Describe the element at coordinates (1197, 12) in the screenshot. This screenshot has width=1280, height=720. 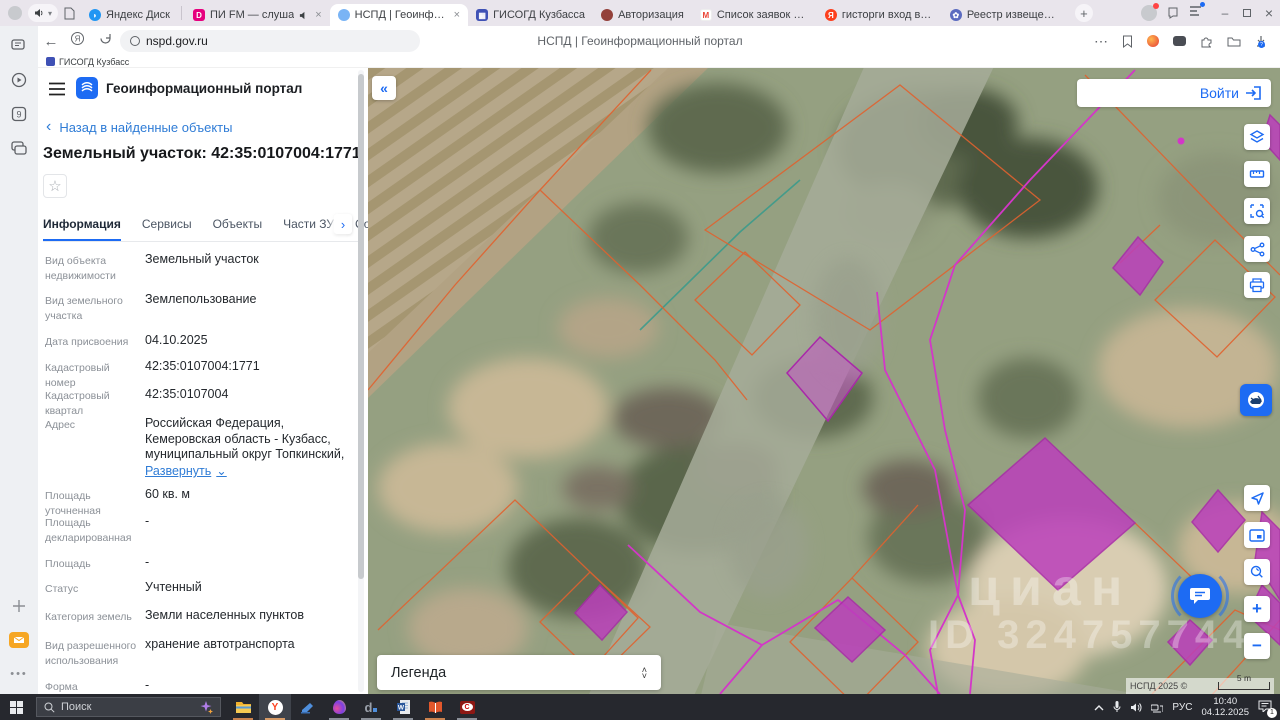
I see `sidebar-panel-icon` at that location.